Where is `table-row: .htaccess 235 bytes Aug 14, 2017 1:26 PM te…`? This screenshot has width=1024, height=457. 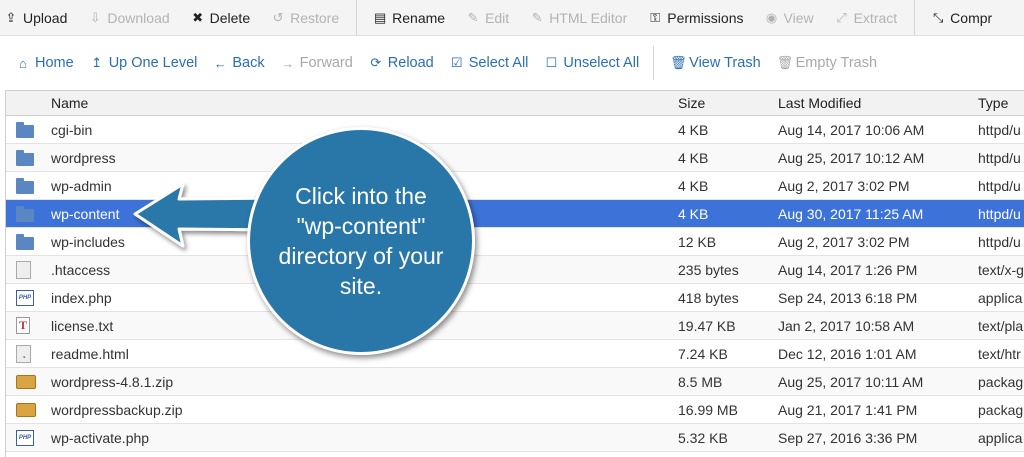 table-row: .htaccess 235 bytes Aug 14, 2017 1:26 PM te… is located at coordinates (515, 270).